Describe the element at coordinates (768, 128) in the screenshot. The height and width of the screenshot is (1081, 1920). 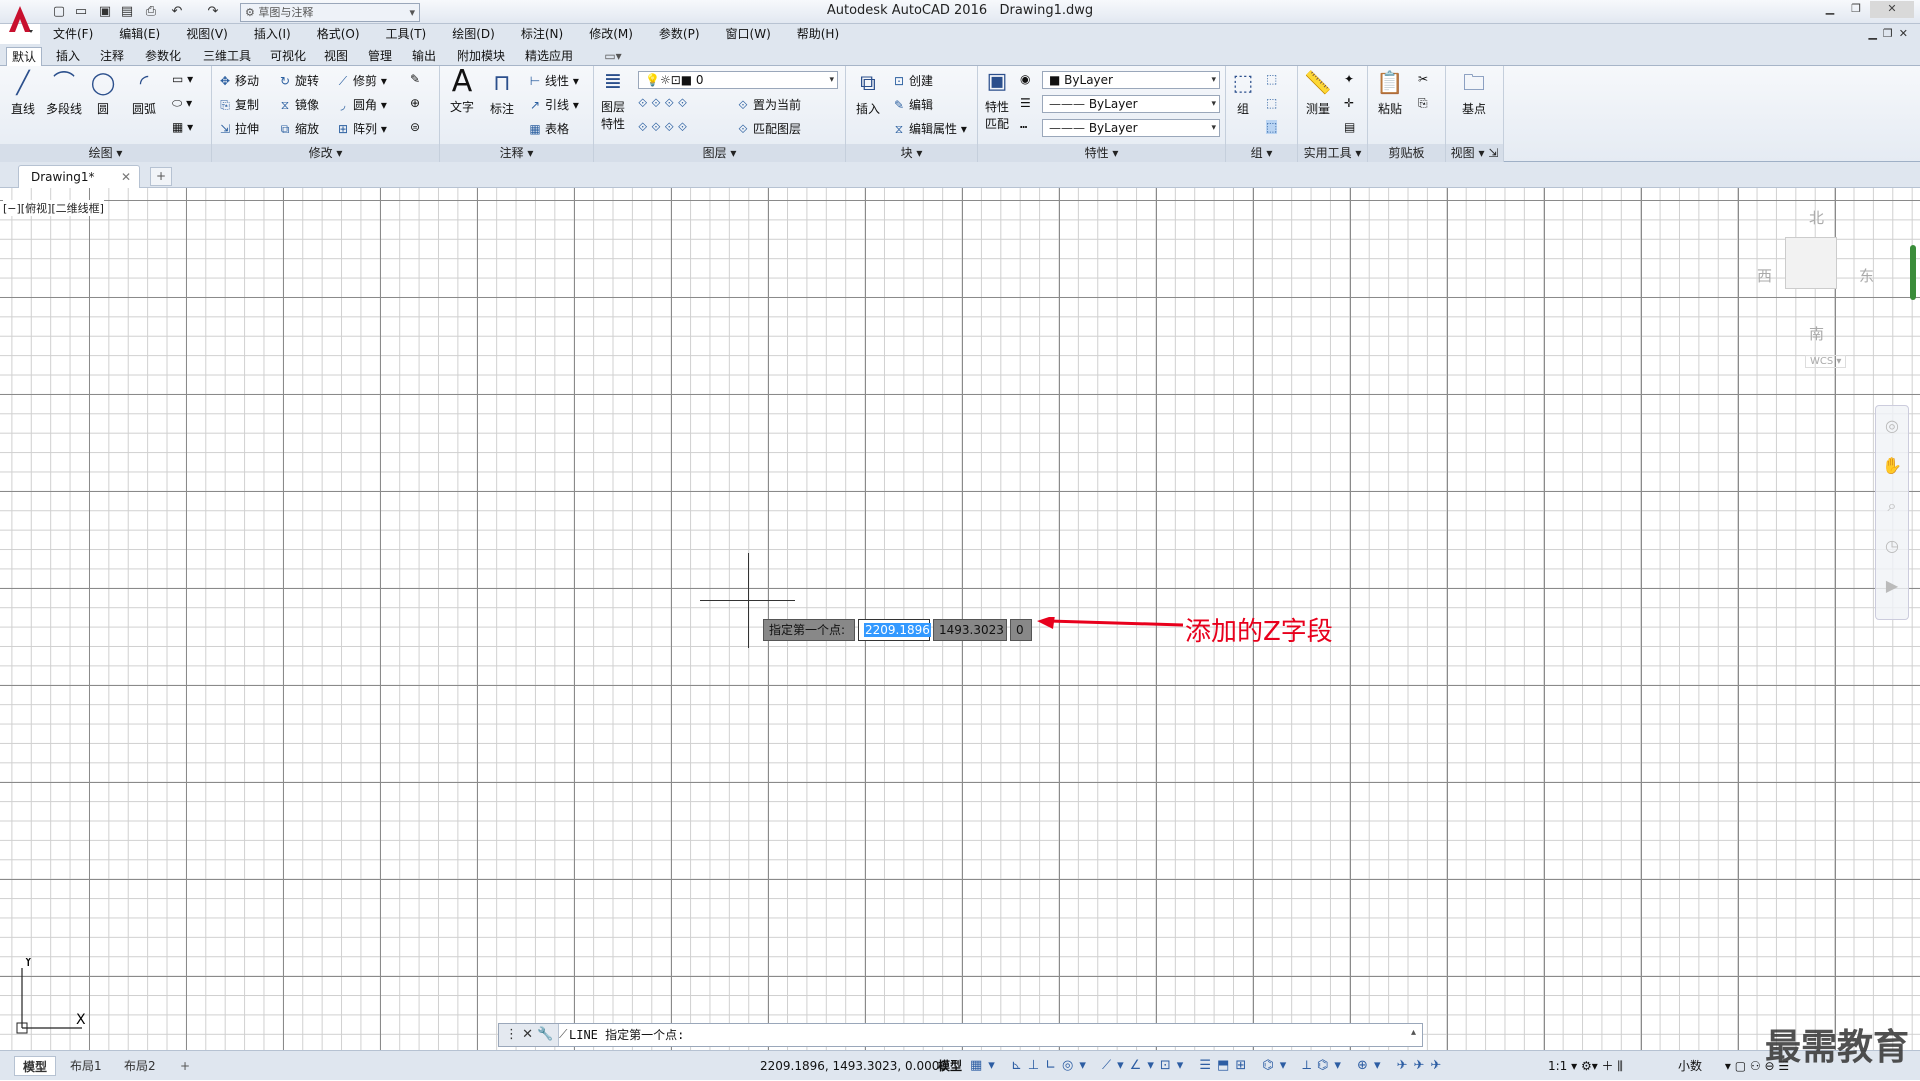
I see `match-layer-button: ⟐ 匹配图层` at that location.